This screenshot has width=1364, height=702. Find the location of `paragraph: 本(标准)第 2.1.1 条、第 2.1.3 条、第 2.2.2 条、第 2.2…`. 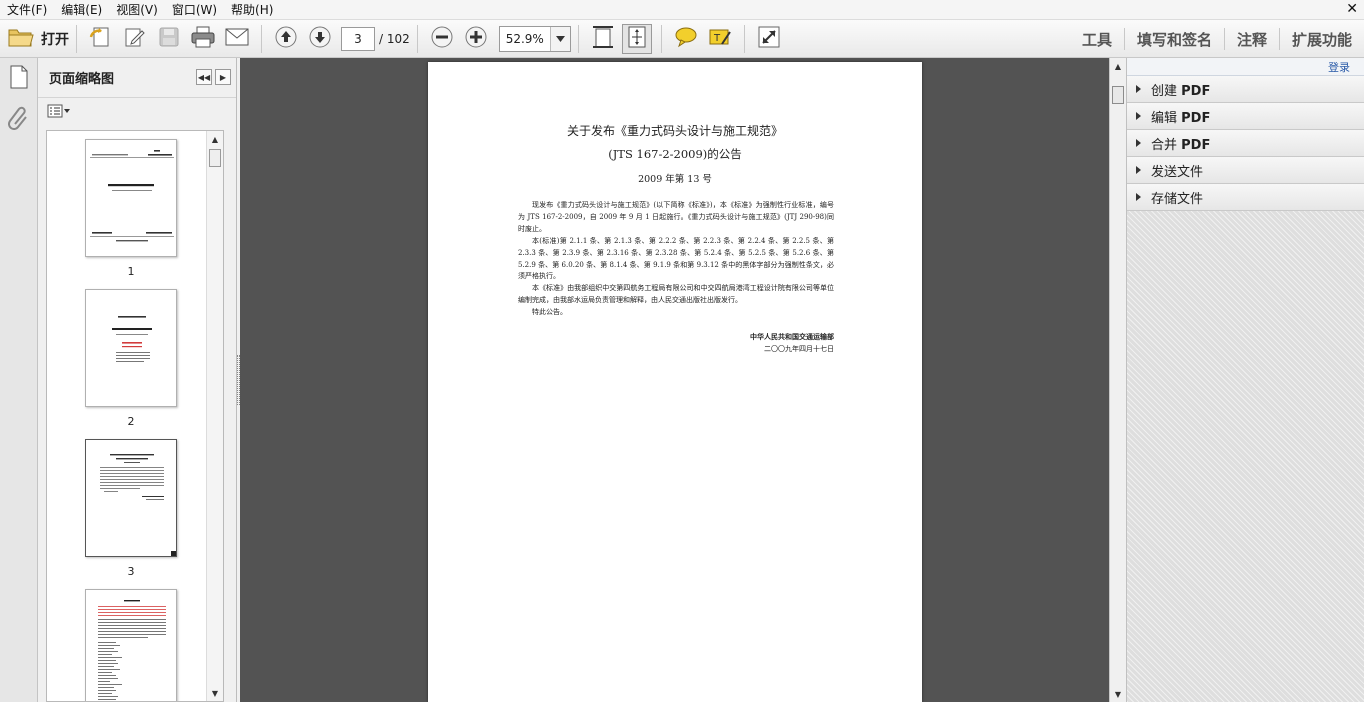

paragraph: 本(标准)第 2.1.1 条、第 2.1.3 条、第 2.2.2 条、第 2.2… is located at coordinates (676, 258).